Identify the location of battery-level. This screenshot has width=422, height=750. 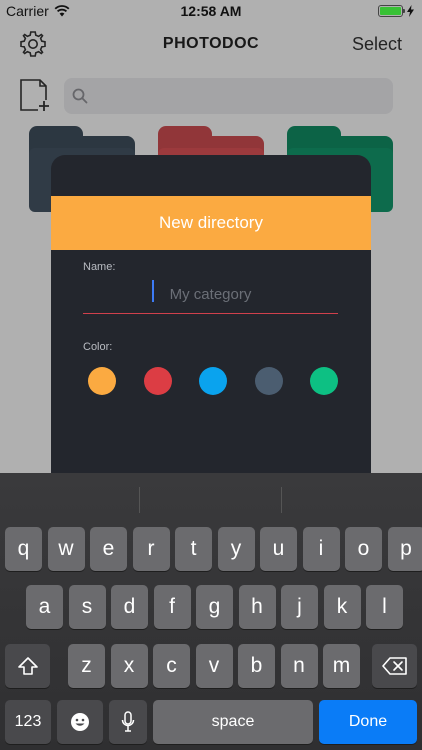
(390, 11).